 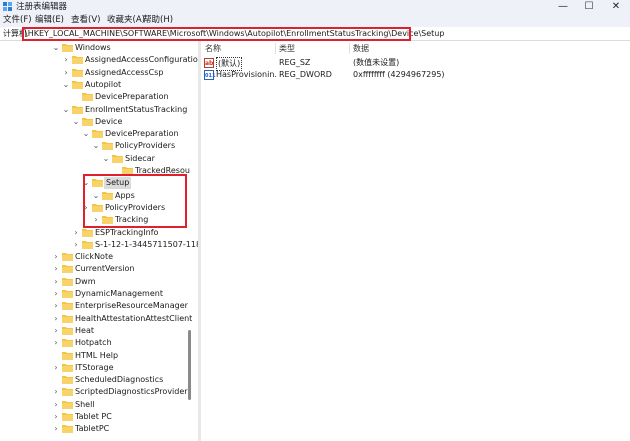 I want to click on menu-edit: 编辑(E), so click(x=49, y=20).